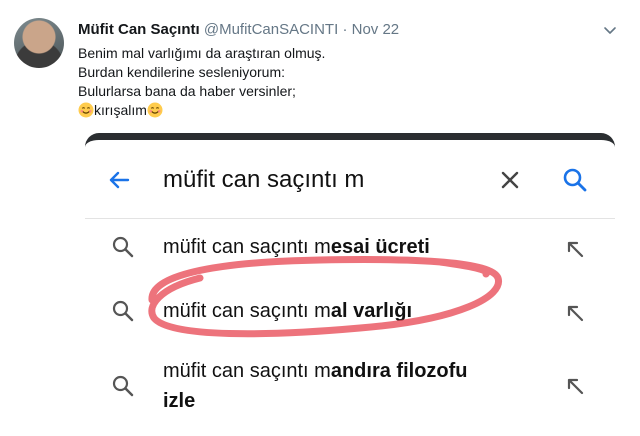 This screenshot has height=436, width=640. Describe the element at coordinates (296, 247) in the screenshot. I see `suggestion-text: müfit can saçıntı mesai ücreti` at that location.